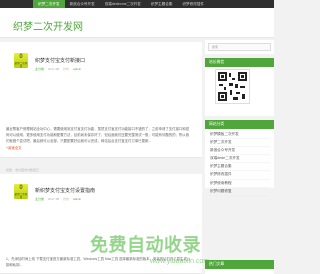  What do you see at coordinates (162, 4) in the screenshot?
I see `nav-item-themes: 织梦主题合集` at bounding box center [162, 4].